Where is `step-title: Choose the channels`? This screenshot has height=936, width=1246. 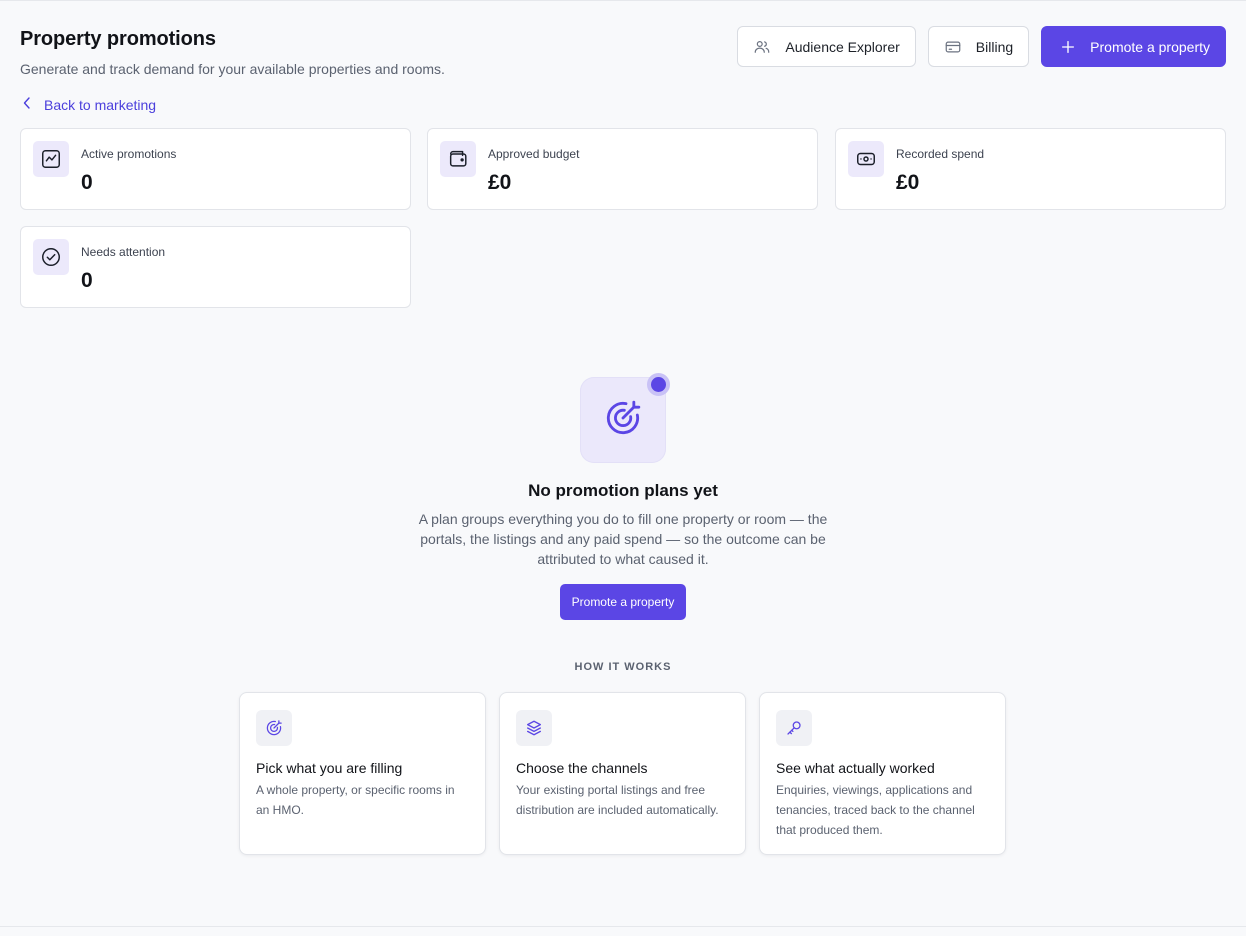 step-title: Choose the channels is located at coordinates (582, 768).